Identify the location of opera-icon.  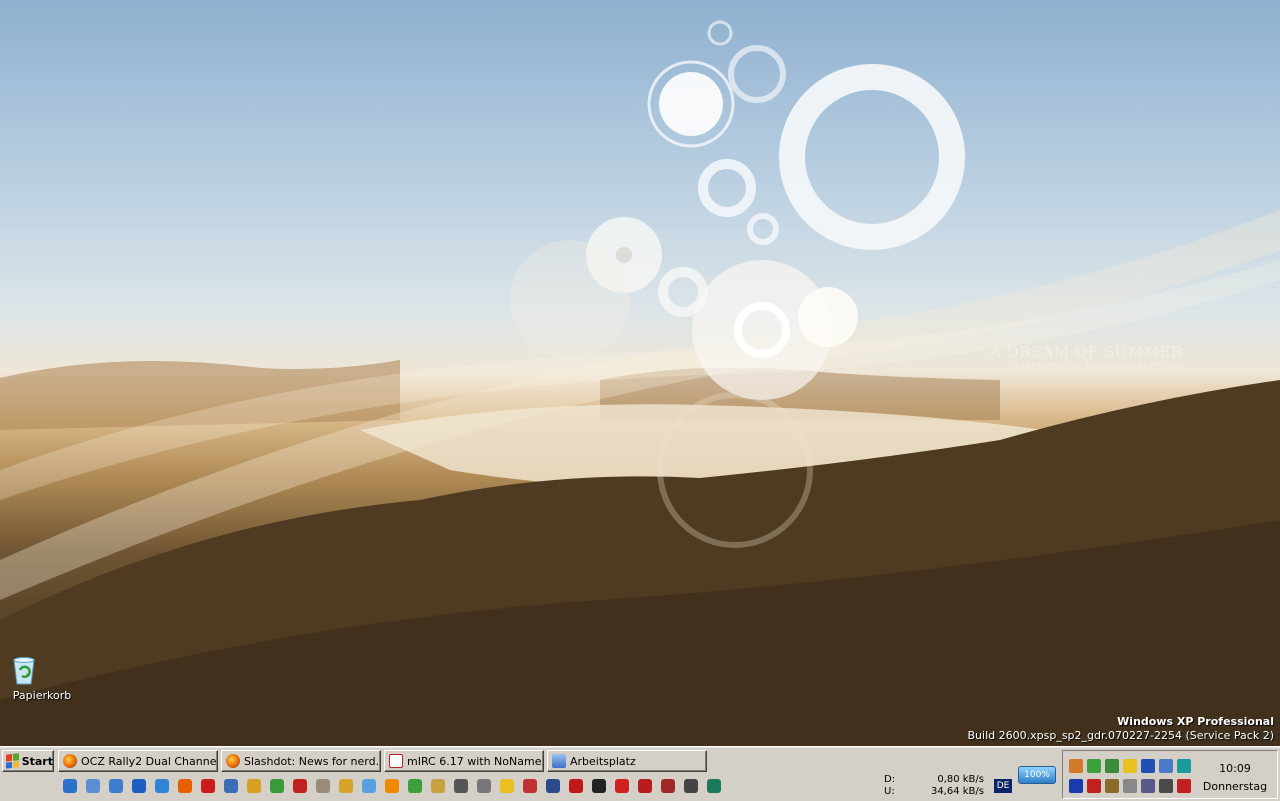
(208, 786).